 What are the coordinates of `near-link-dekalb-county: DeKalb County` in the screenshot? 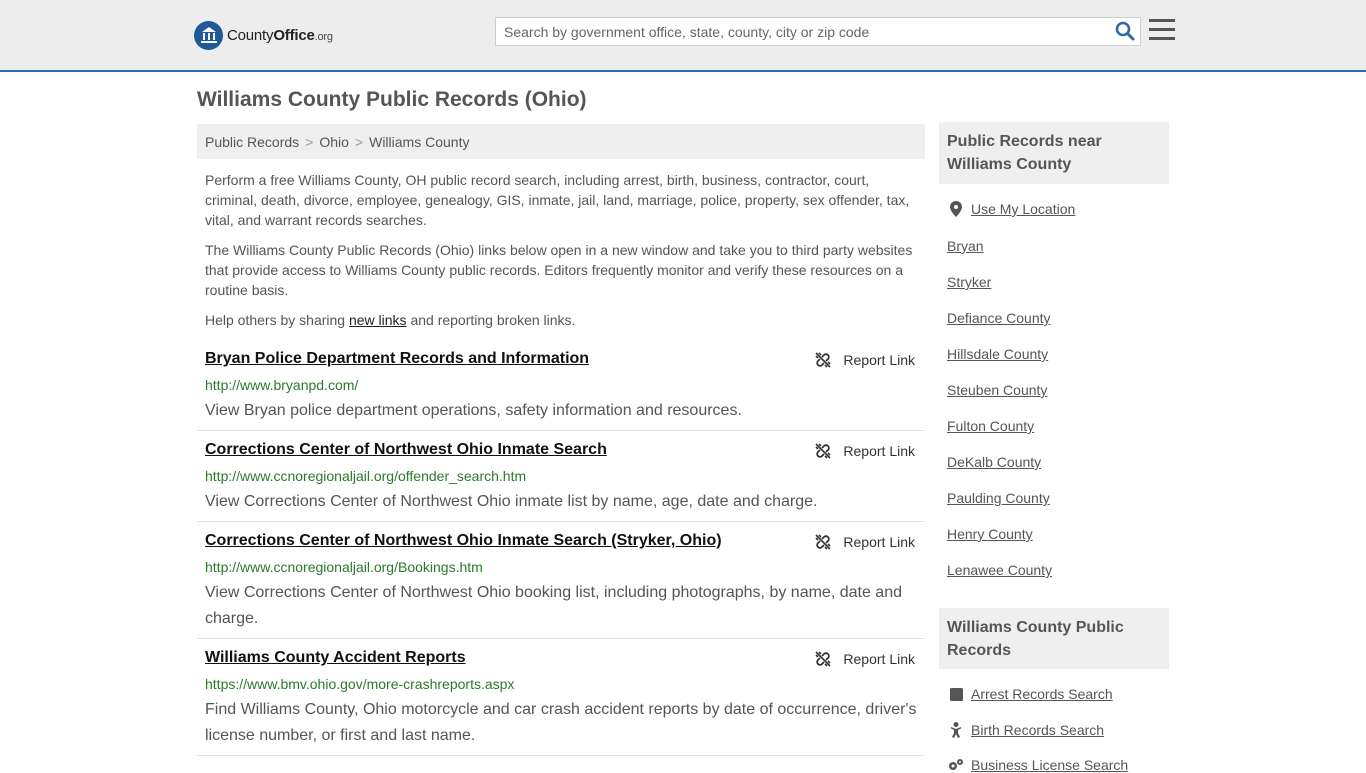 It's located at (994, 462).